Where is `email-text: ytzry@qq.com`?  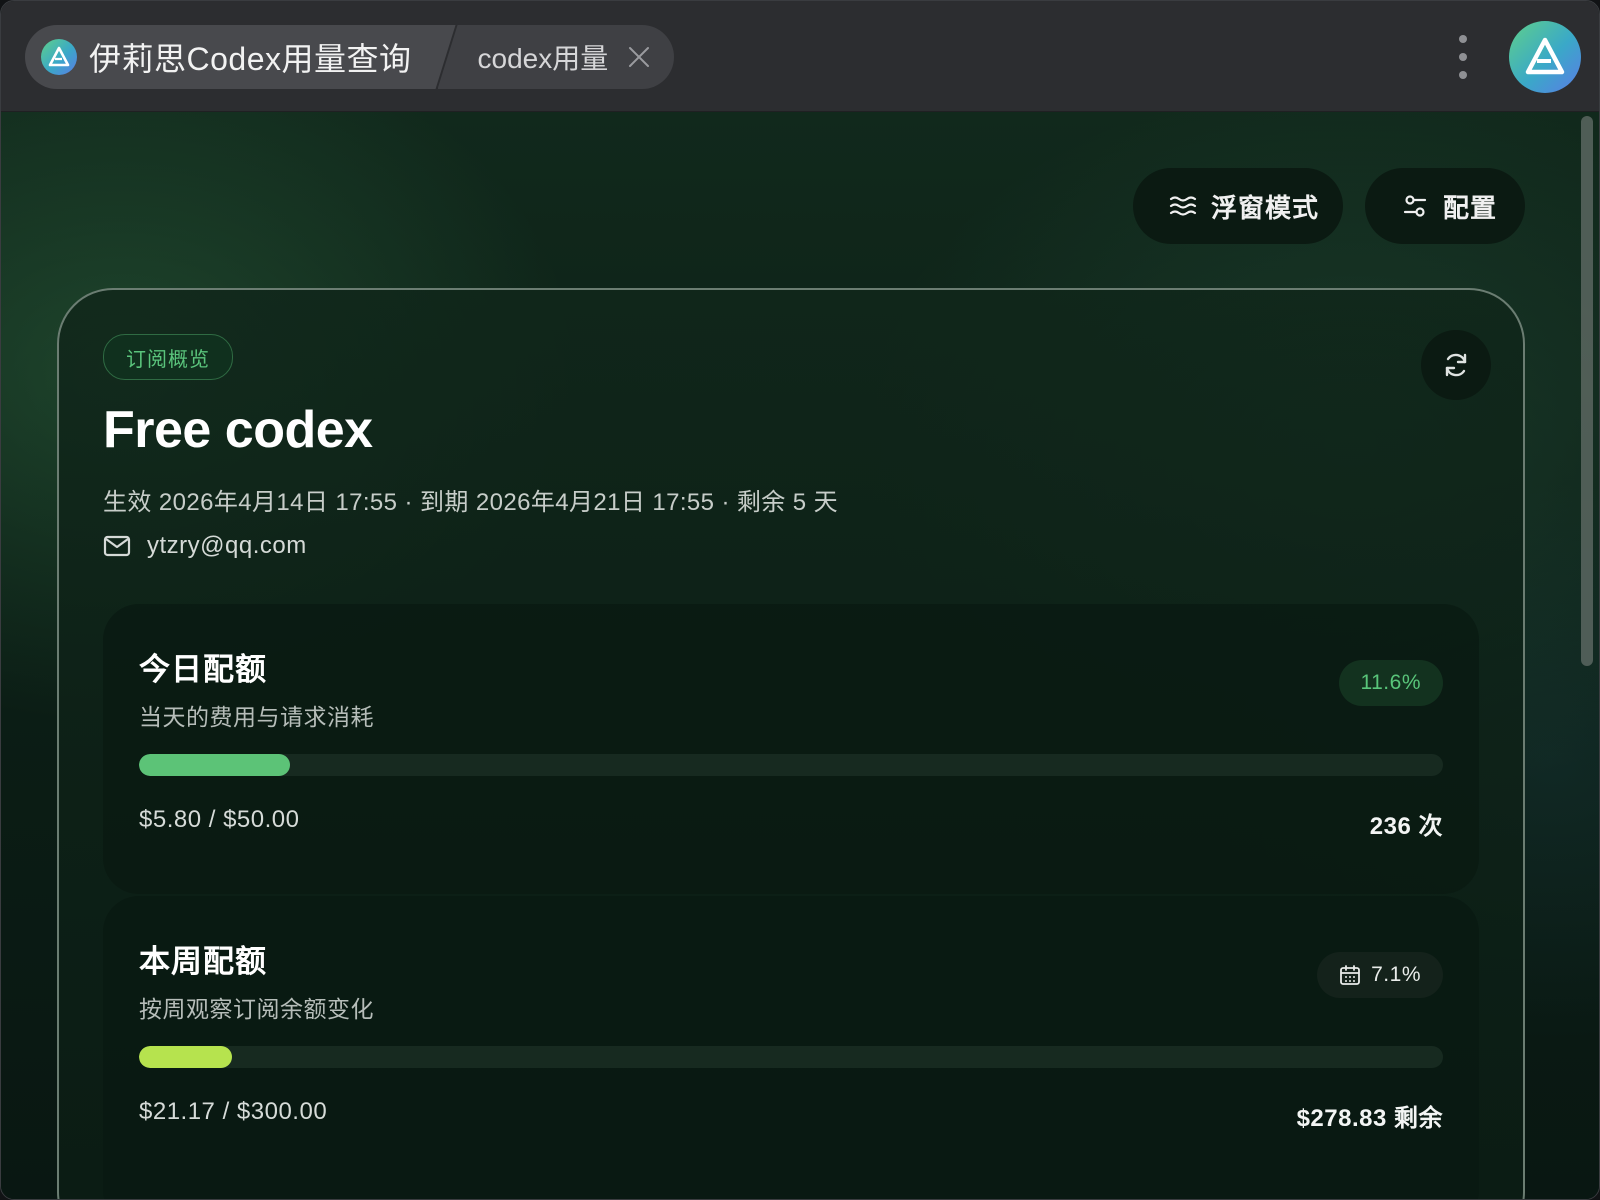 email-text: ytzry@qq.com is located at coordinates (227, 545).